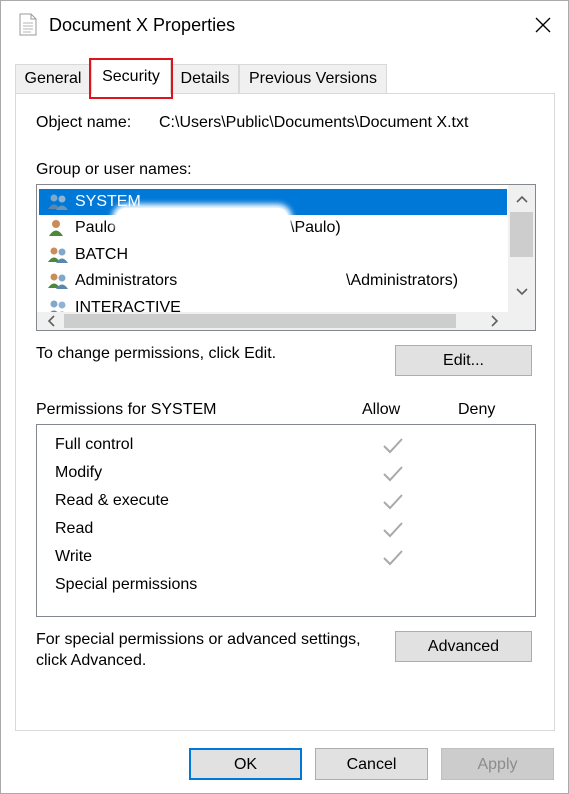  I want to click on permission-row: Full control, so click(290, 445).